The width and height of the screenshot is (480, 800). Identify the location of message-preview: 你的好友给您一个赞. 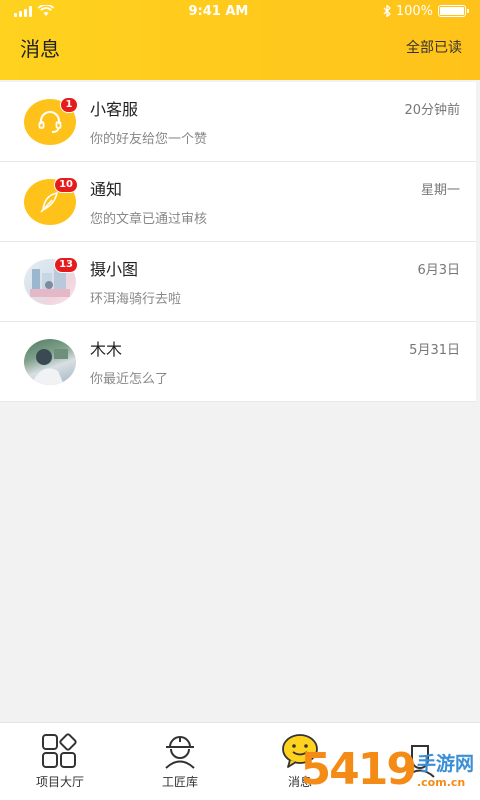
(149, 139).